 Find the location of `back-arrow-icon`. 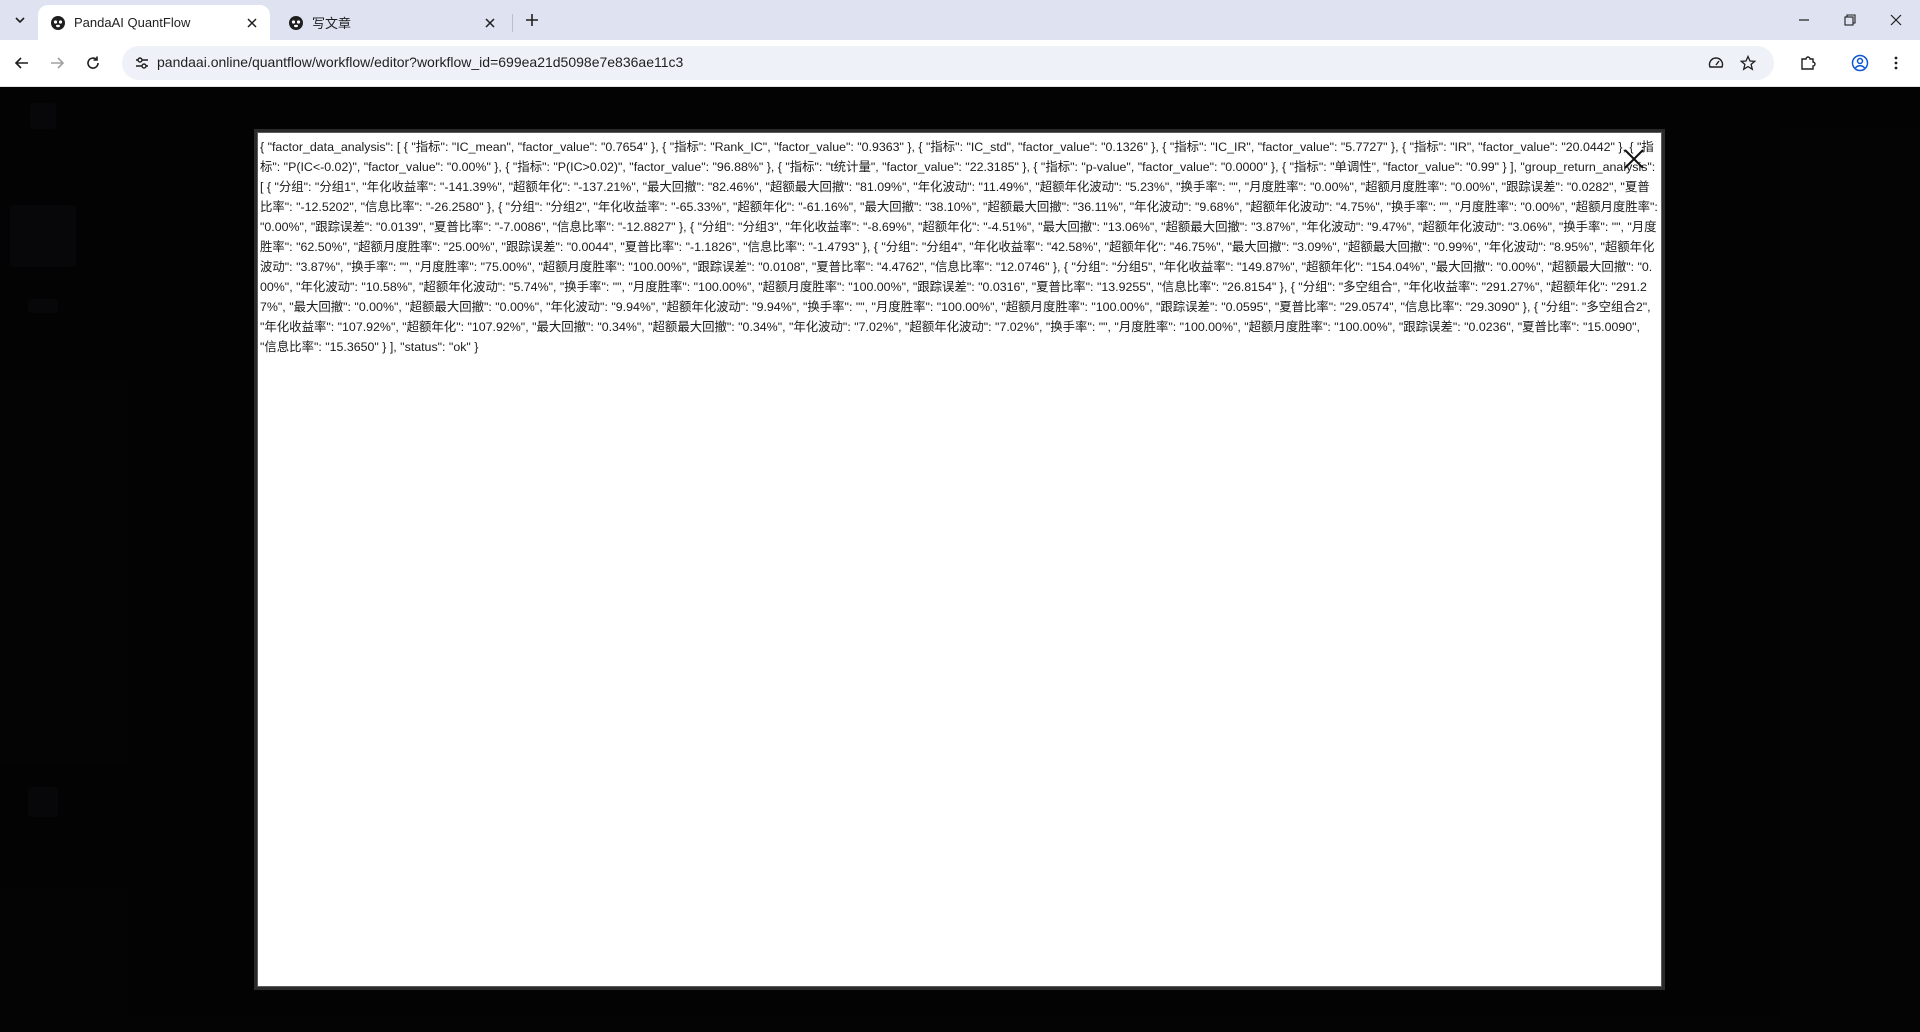

back-arrow-icon is located at coordinates (21, 63).